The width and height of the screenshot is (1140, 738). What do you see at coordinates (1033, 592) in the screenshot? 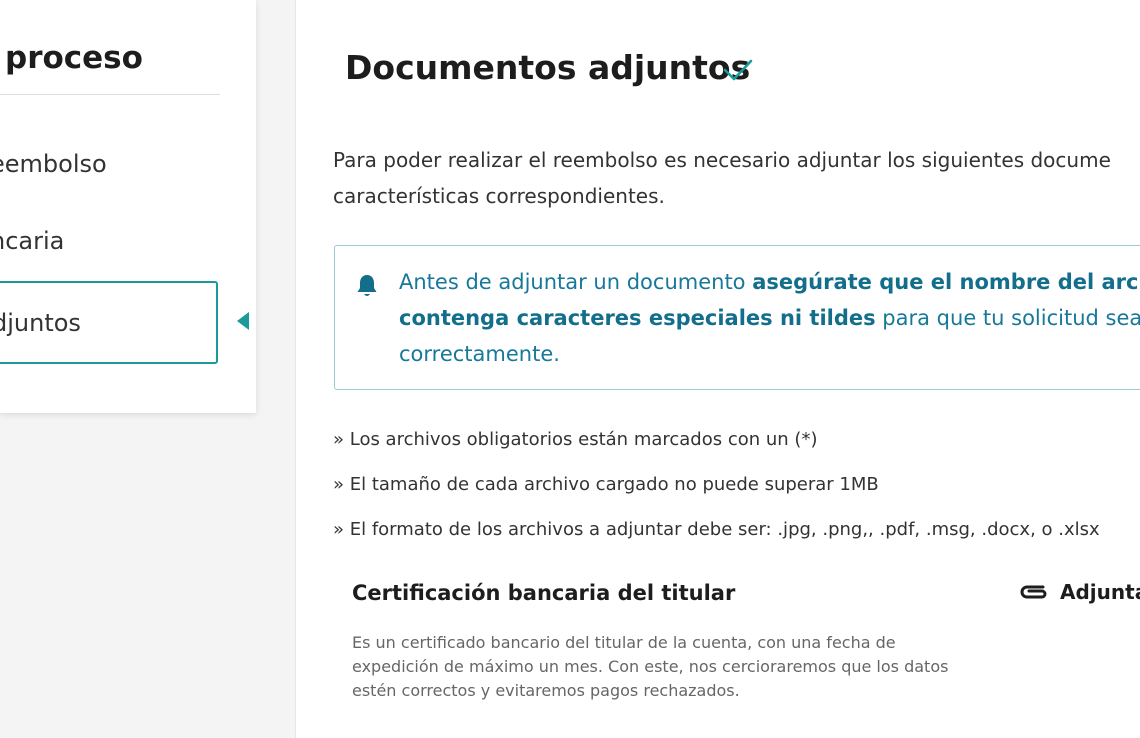
I see `paperclip-icon` at bounding box center [1033, 592].